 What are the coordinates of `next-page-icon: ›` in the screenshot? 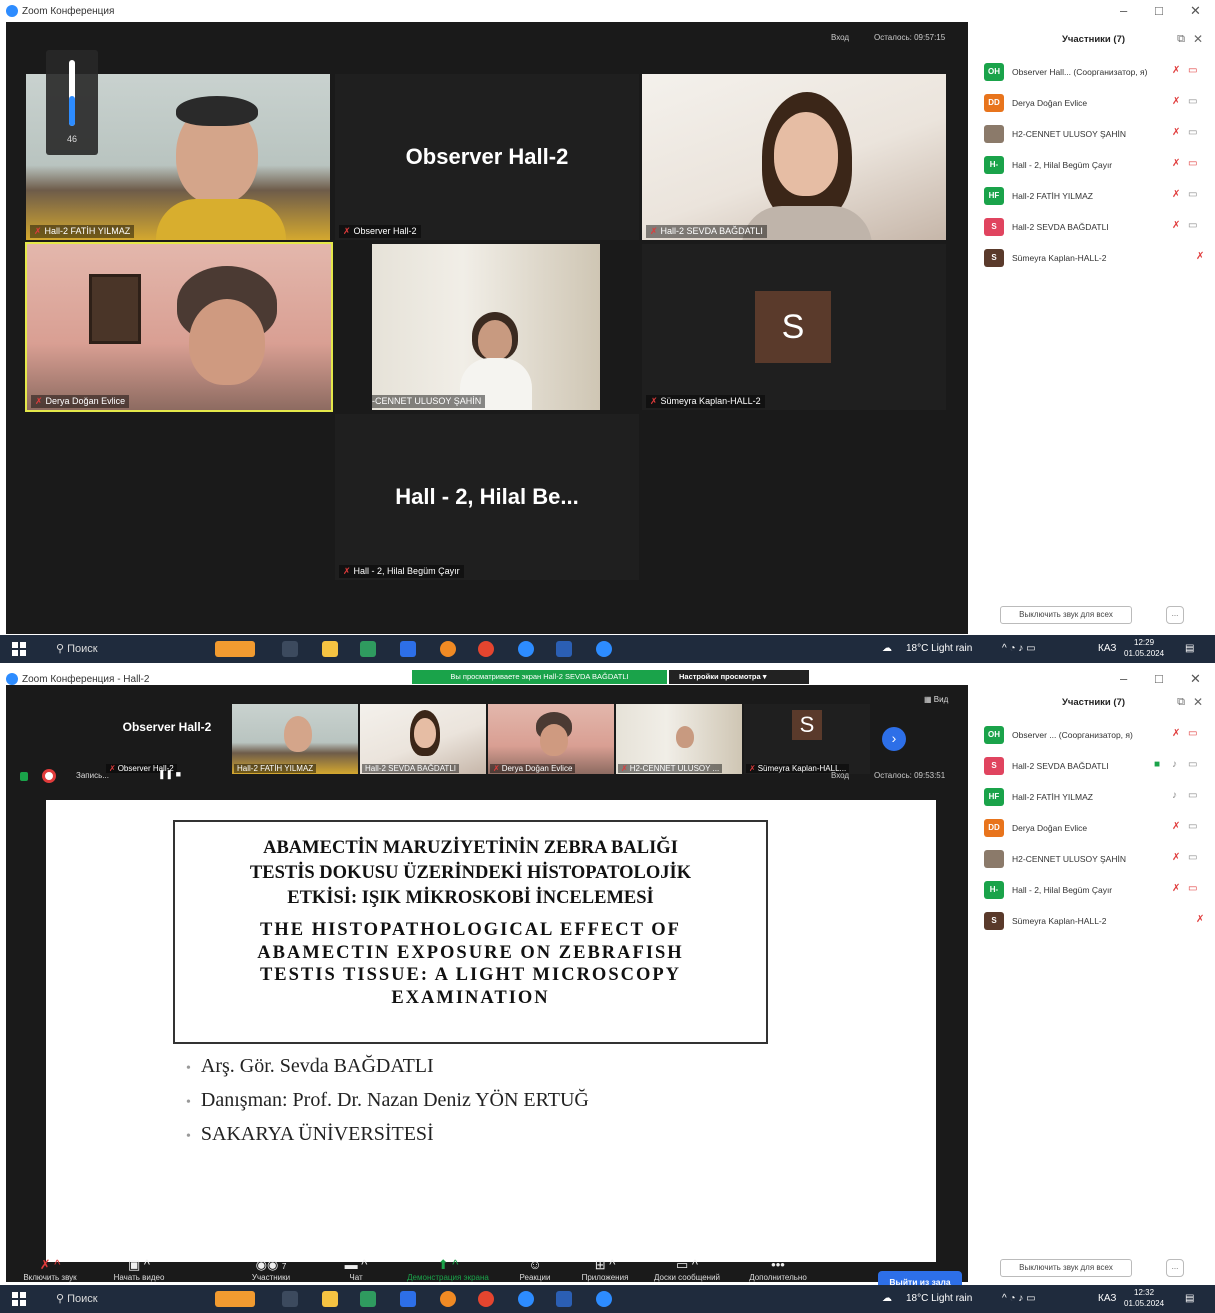 It's located at (894, 739).